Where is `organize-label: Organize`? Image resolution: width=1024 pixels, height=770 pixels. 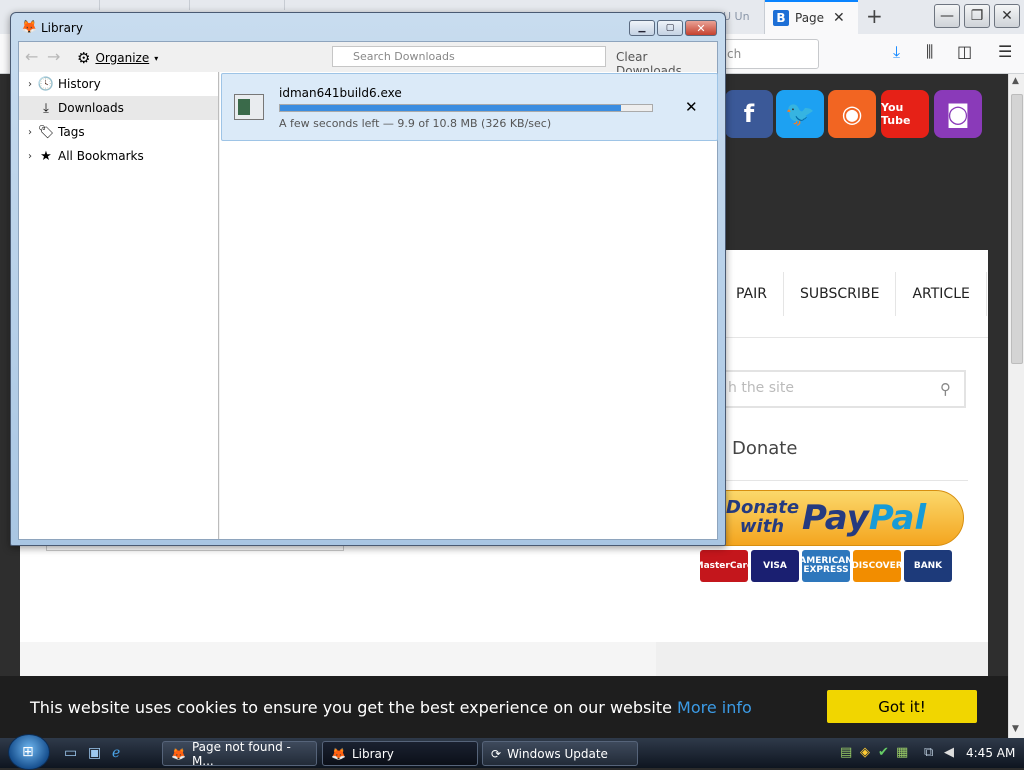 organize-label: Organize is located at coordinates (122, 58).